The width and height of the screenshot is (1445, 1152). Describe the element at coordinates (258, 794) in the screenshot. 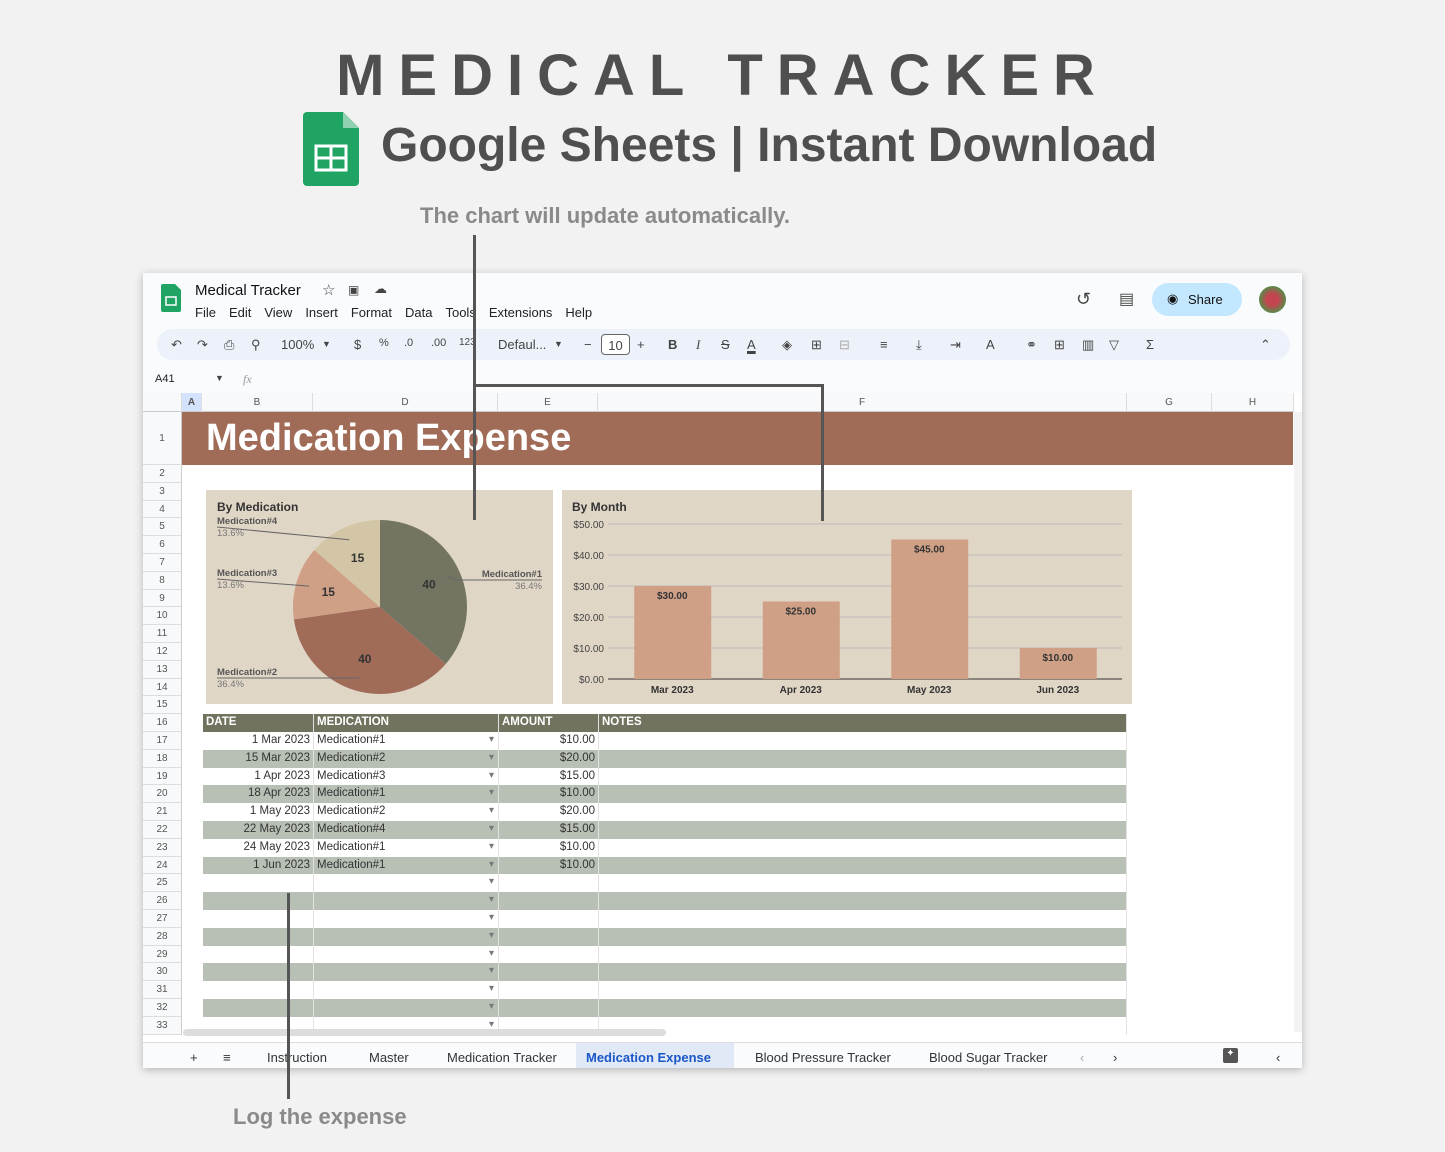

I see `date-cell: 18 Apr 2023` at that location.